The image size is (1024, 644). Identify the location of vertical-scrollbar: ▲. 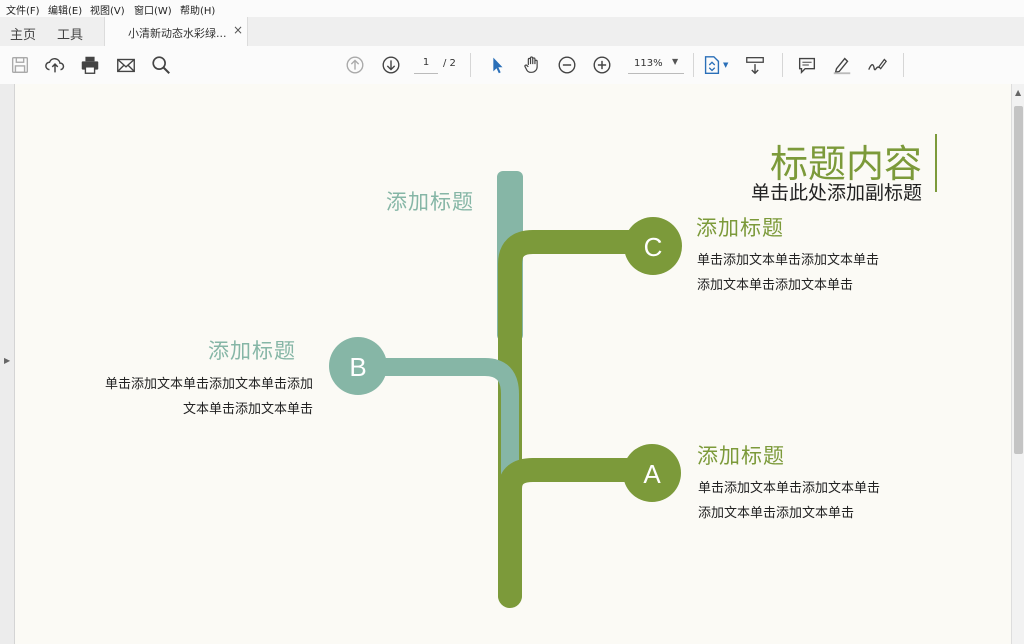
(1017, 364).